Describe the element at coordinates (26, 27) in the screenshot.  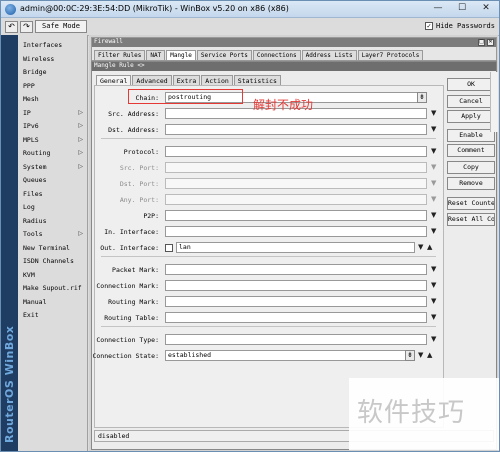
I see `redo-button: ↷` at that location.